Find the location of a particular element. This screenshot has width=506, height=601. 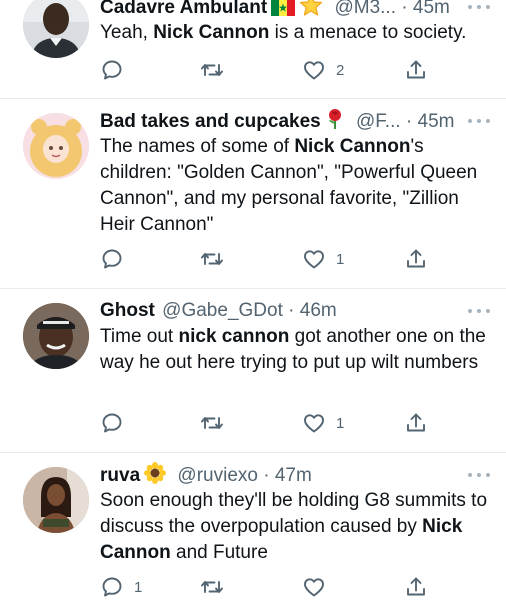

like-button is located at coordinates (319, 587).